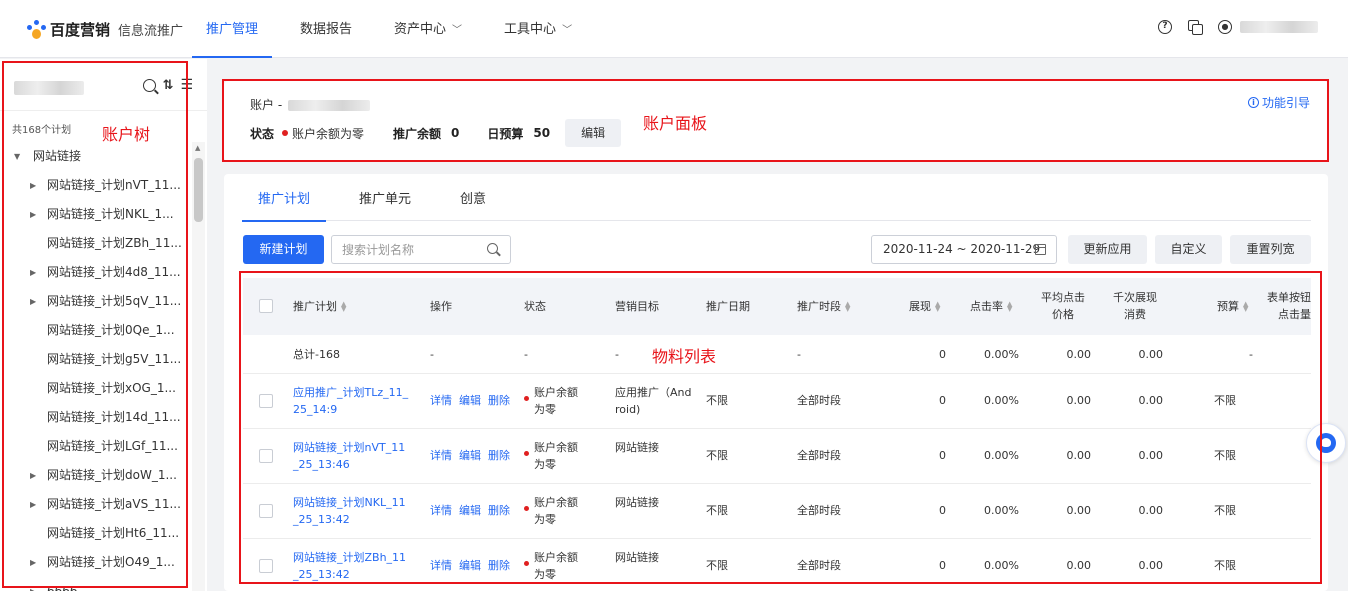 This screenshot has width=1348, height=591. Describe the element at coordinates (126, 134) in the screenshot. I see `annotation-tree-label: 账户树` at that location.